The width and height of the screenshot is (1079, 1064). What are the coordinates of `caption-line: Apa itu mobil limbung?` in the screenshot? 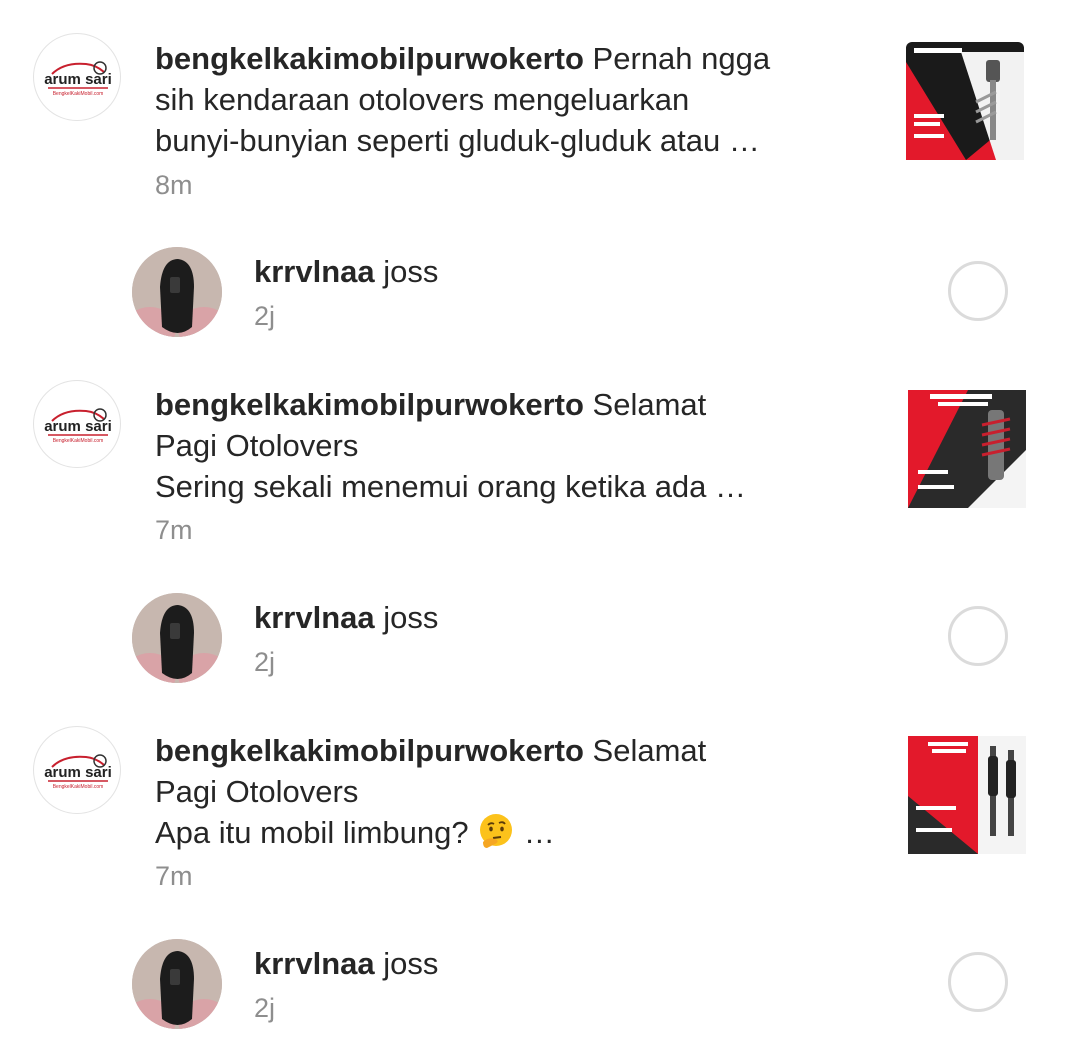 It's located at (316, 832).